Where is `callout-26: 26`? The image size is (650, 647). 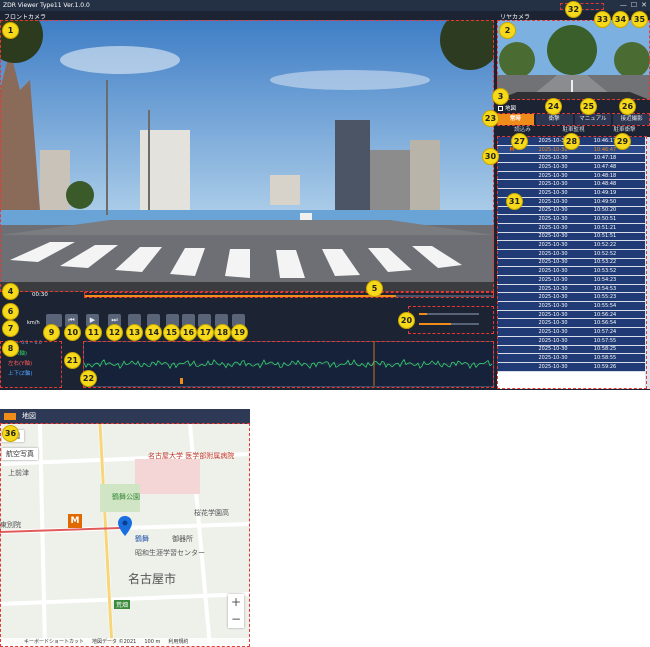
callout-26: 26 is located at coordinates (627, 106).